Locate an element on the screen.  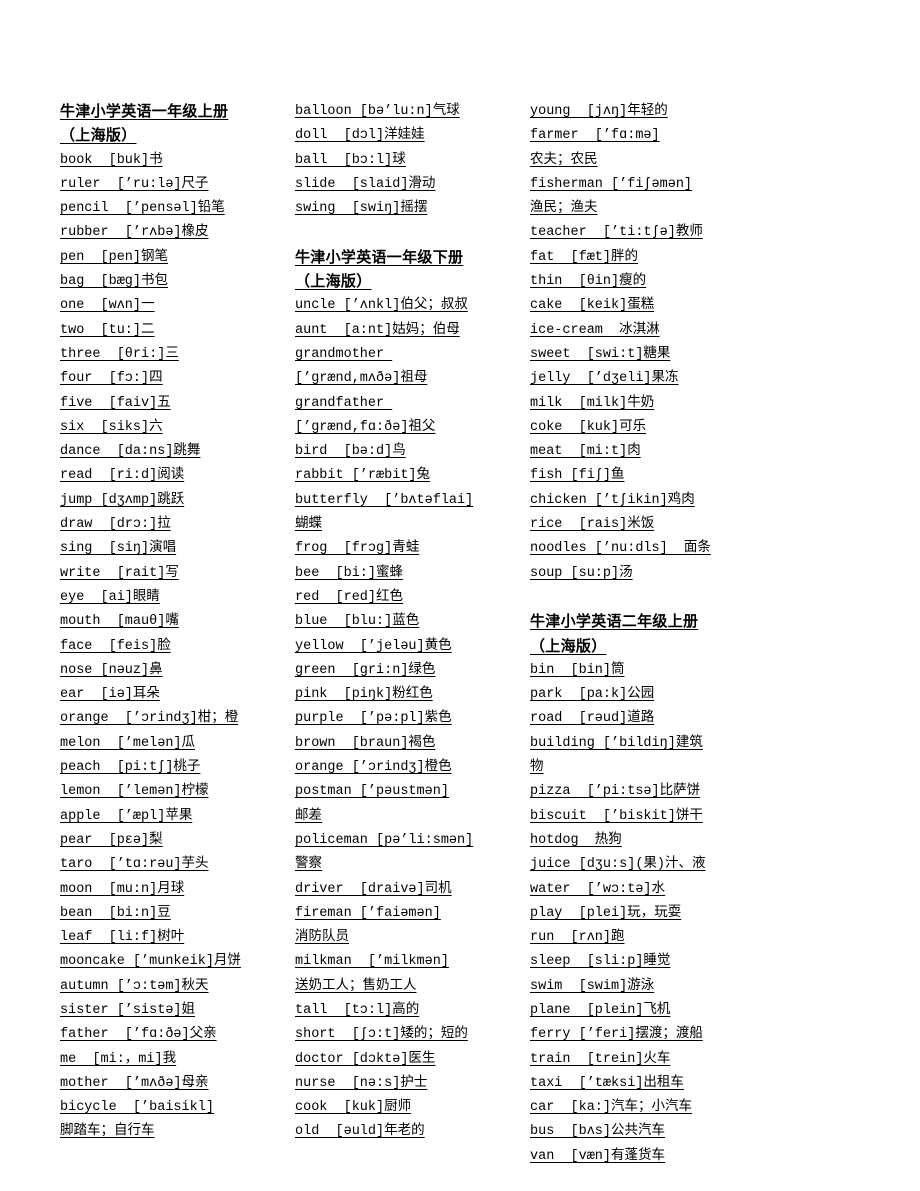
vocabulary-entry: teacher [’ti:tʃə]教师 is located at coordinates (616, 233).